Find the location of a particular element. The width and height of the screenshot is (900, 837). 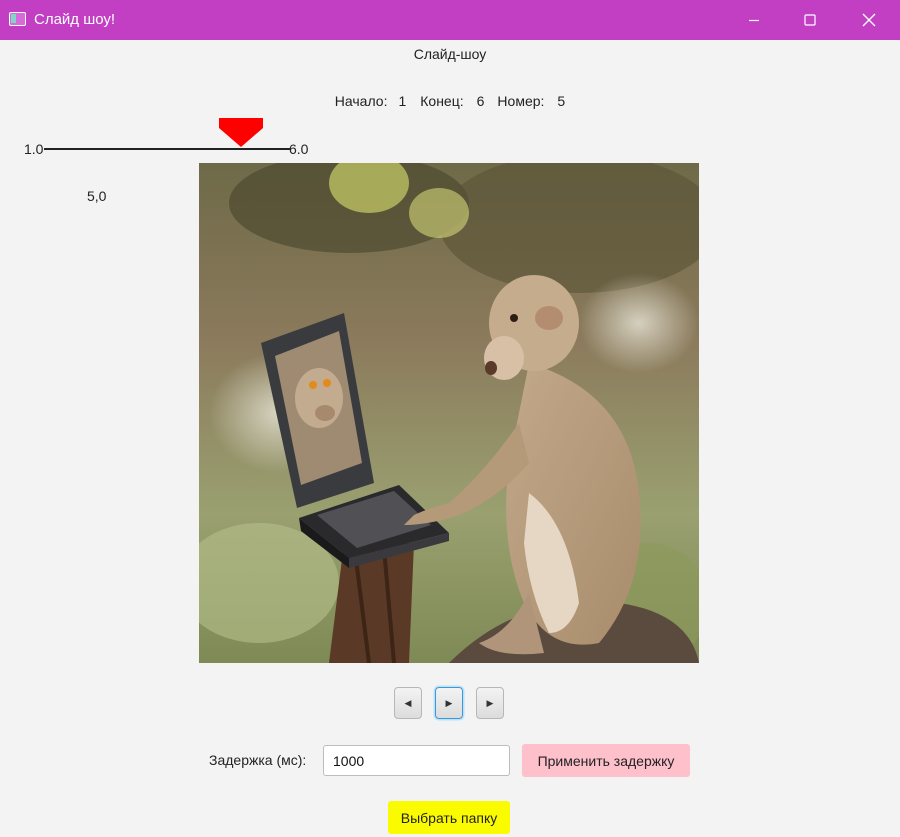

page-title: Слайд-шоу is located at coordinates (450, 54).